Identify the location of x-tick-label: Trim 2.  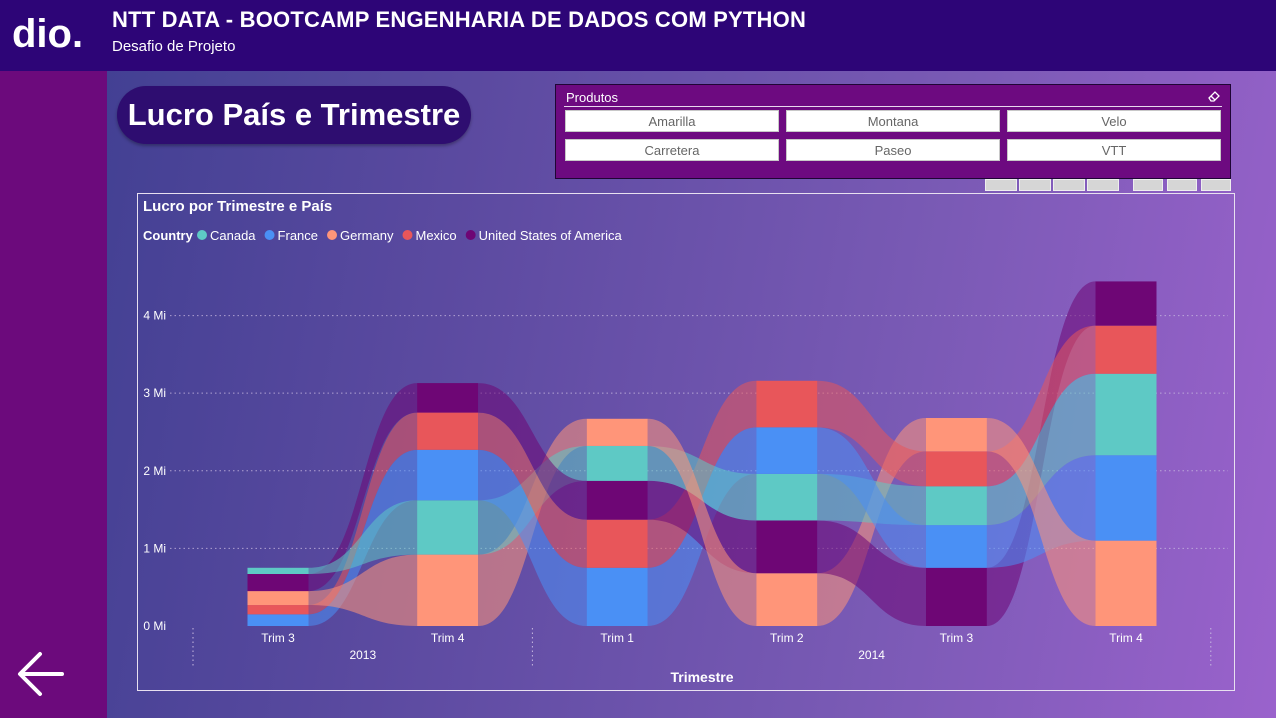
(787, 638).